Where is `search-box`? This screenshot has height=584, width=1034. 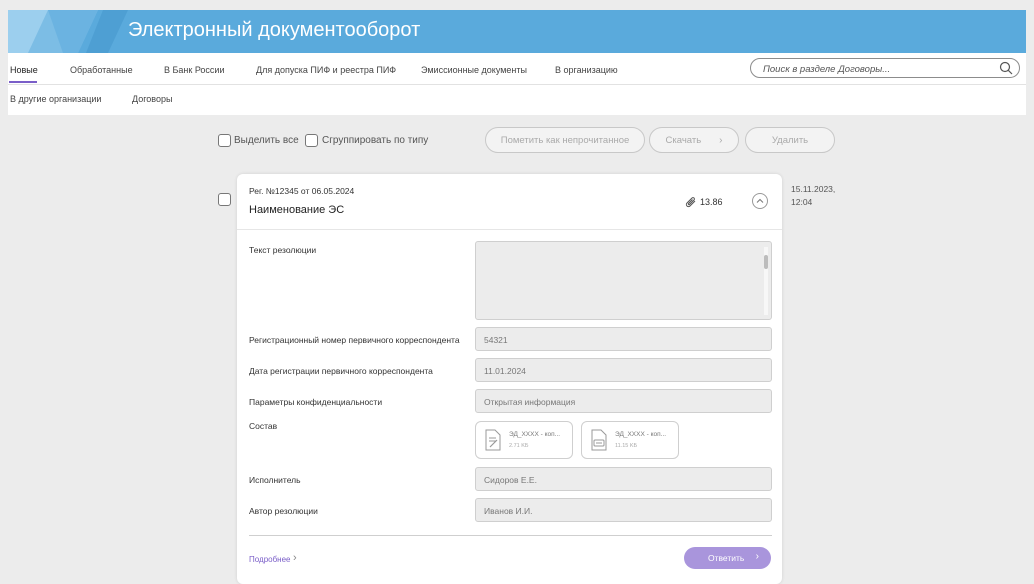 search-box is located at coordinates (885, 68).